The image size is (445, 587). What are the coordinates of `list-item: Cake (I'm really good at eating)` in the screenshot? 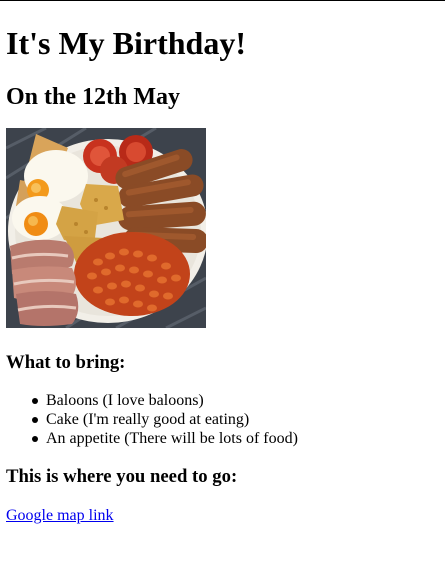 It's located at (165, 419).